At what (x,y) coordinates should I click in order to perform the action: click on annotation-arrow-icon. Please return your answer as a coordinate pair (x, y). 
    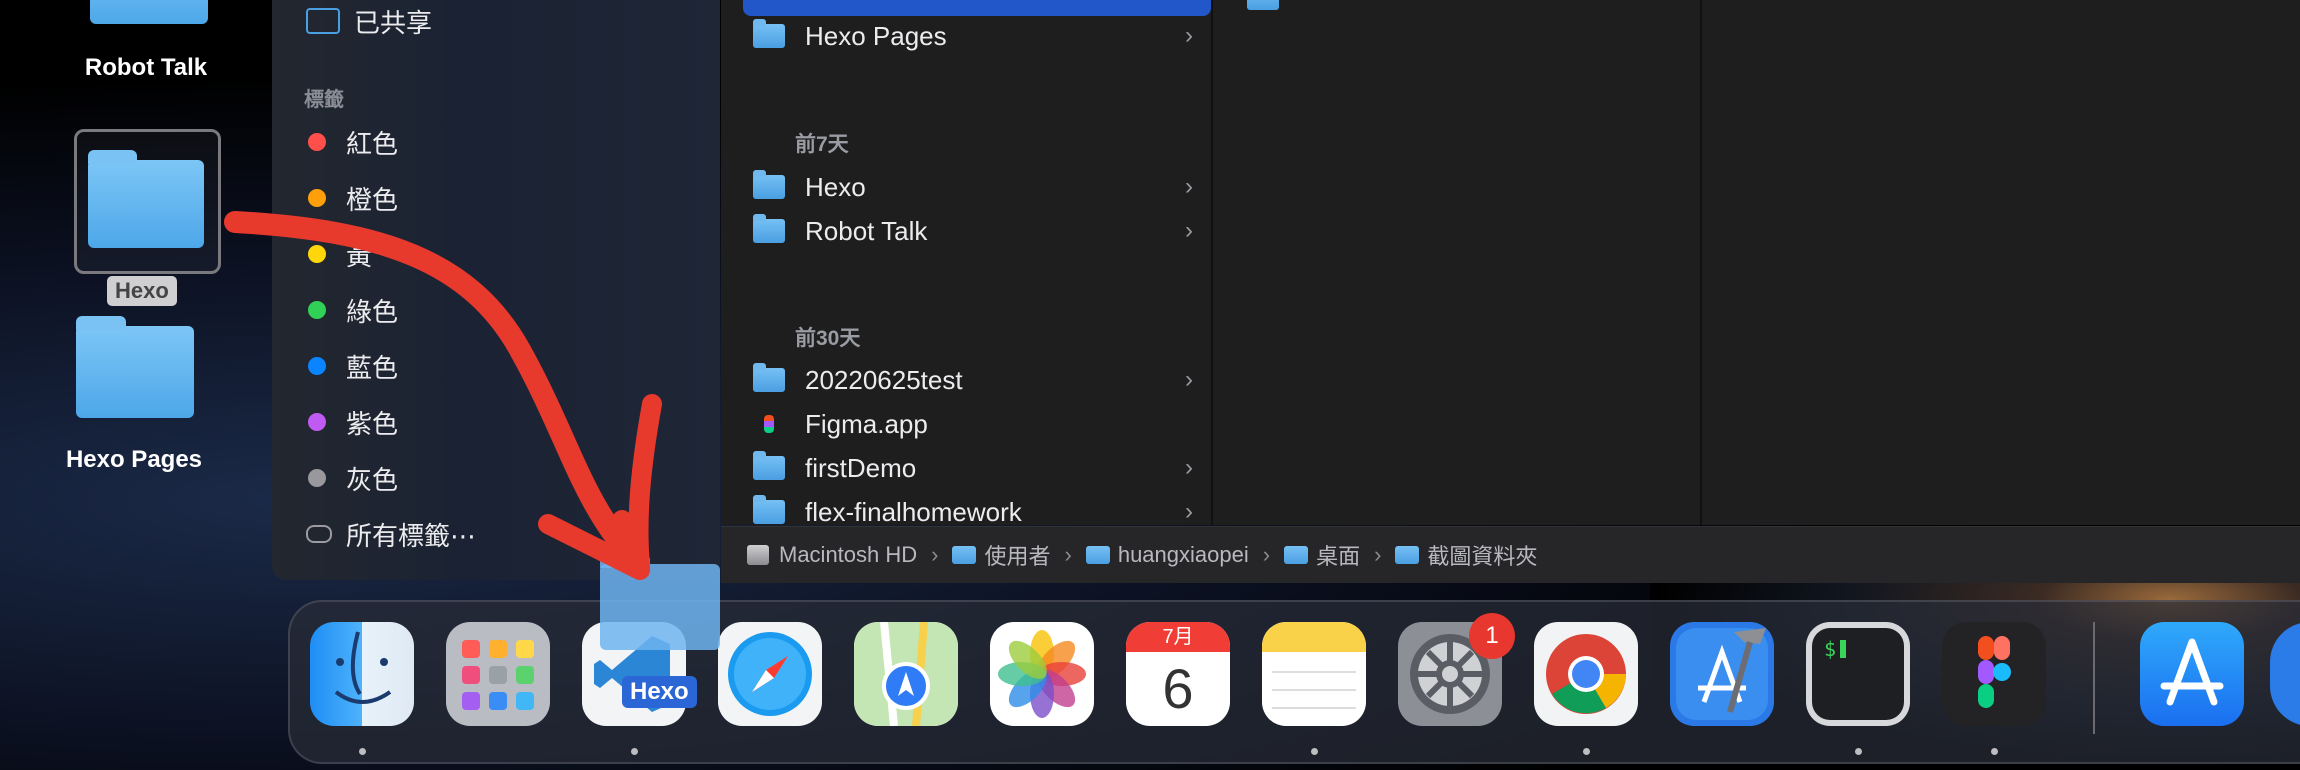
    Looking at the image, I should click on (443, 395).